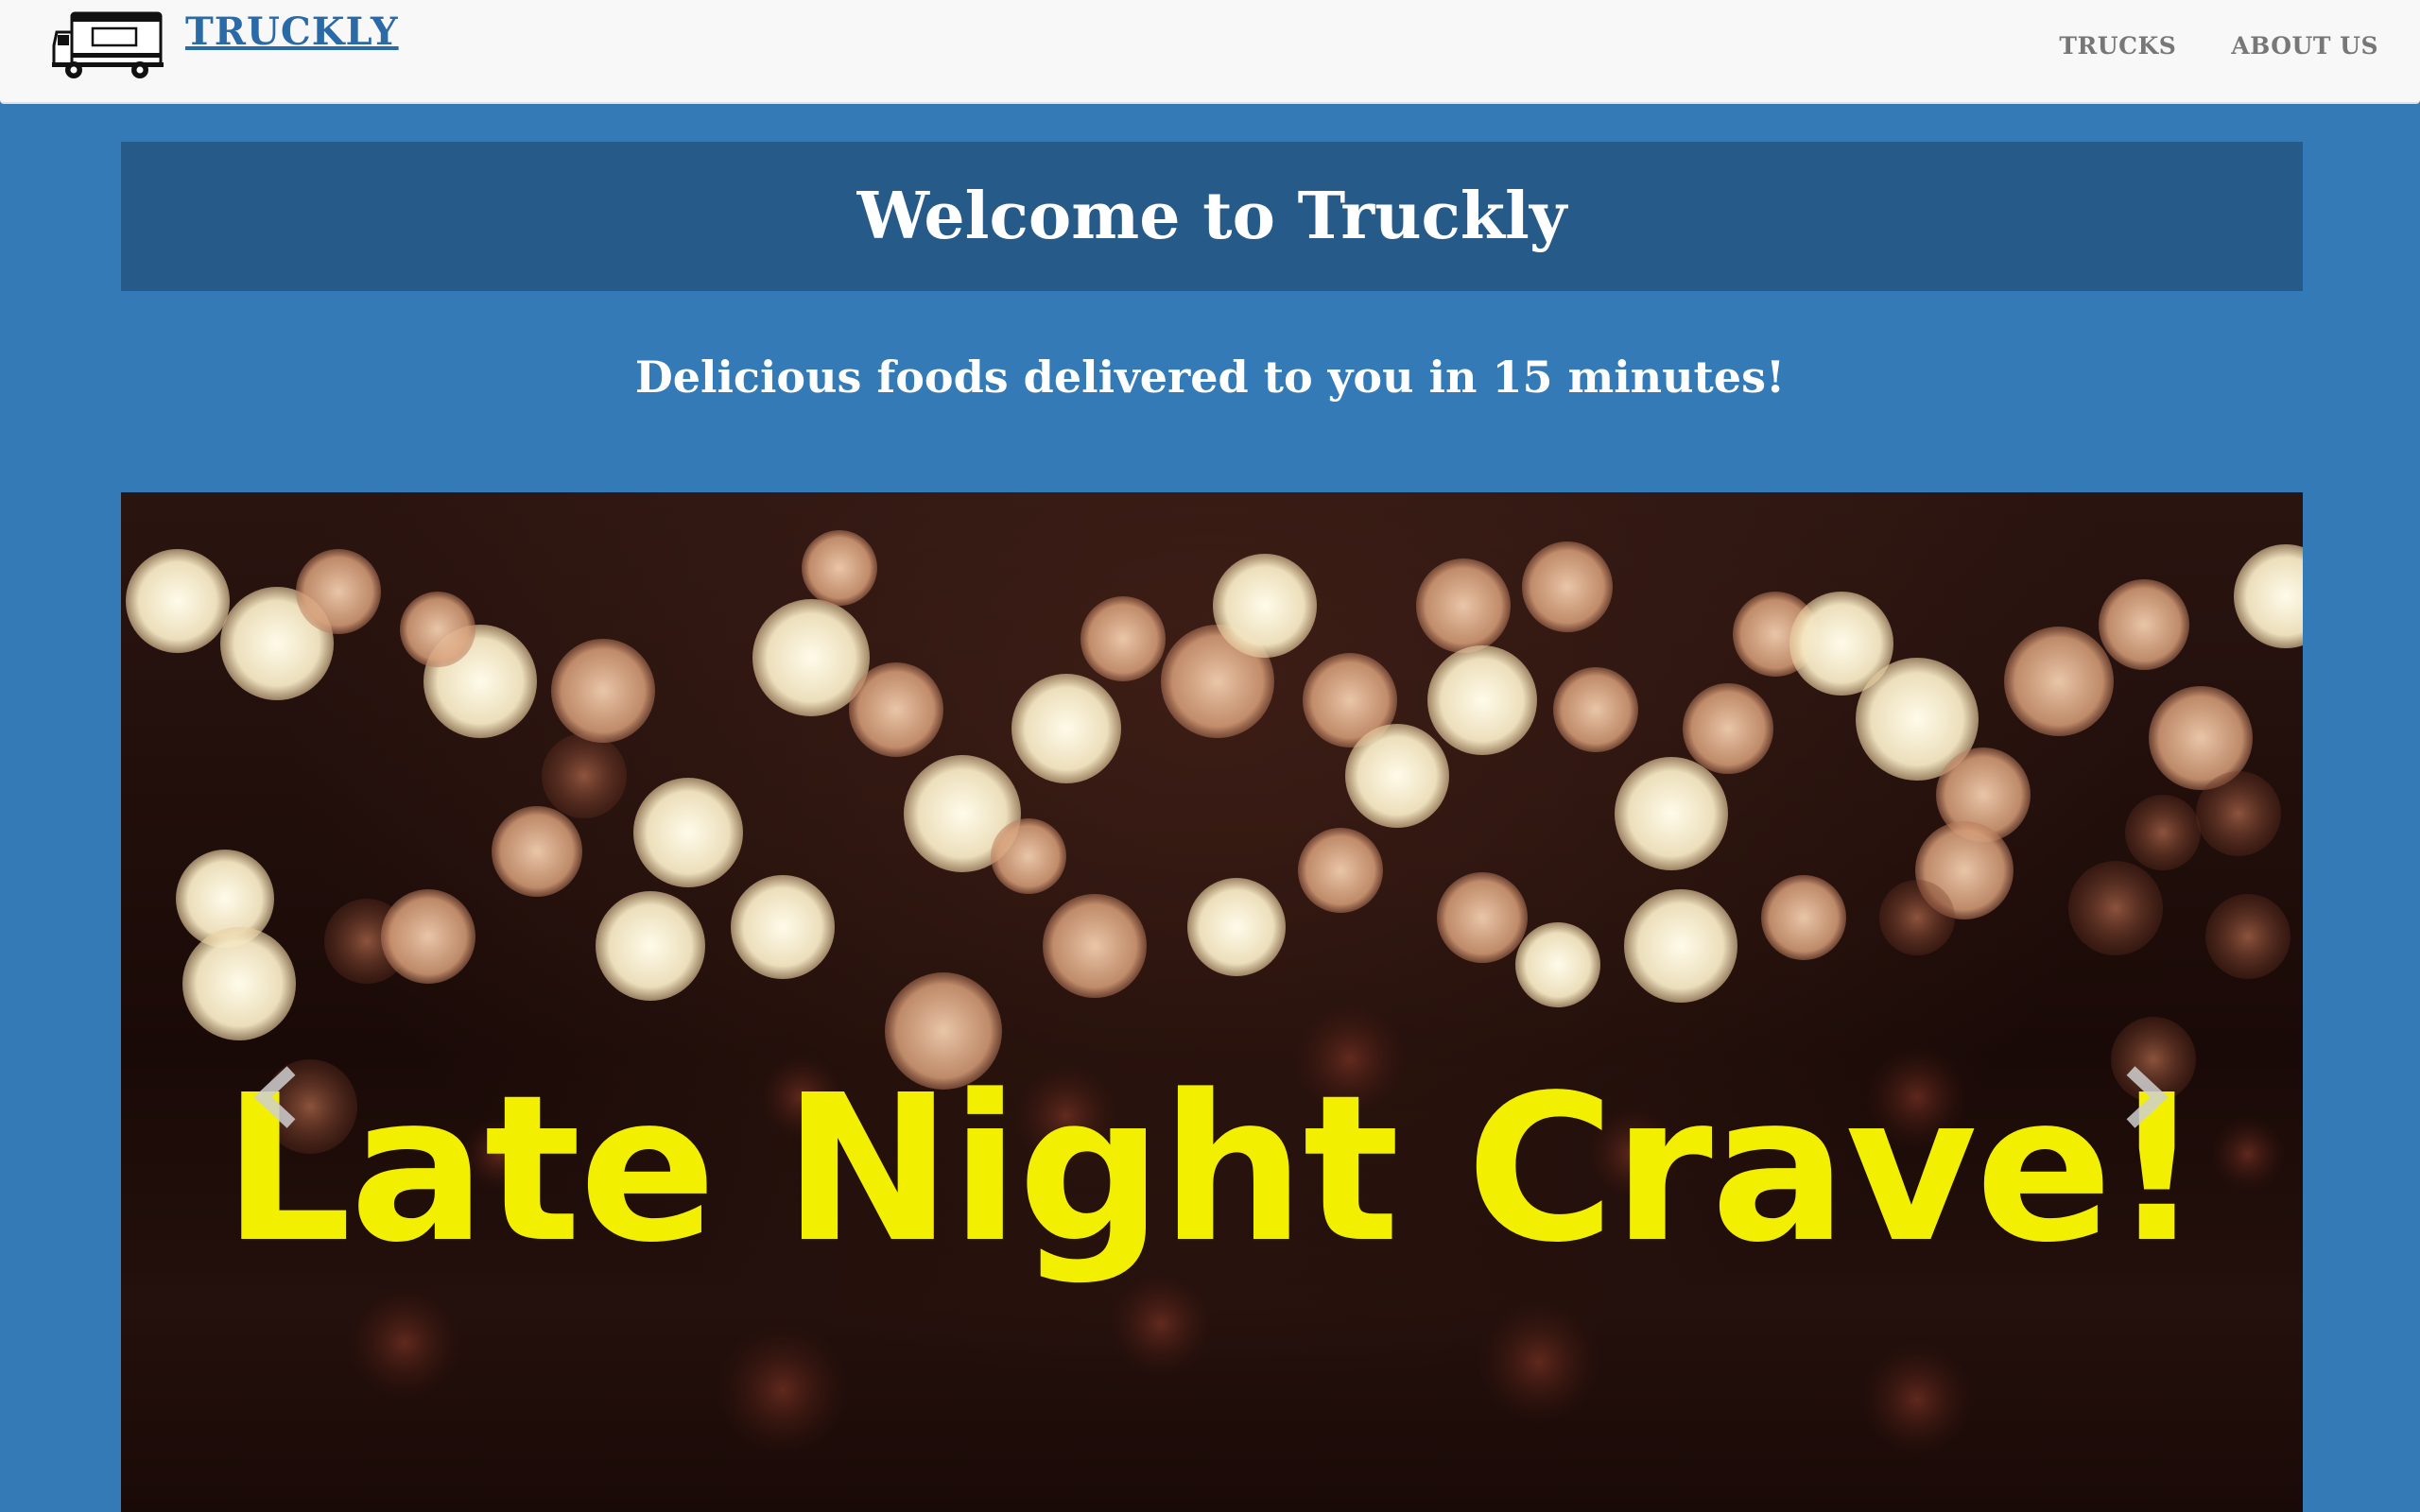  What do you see at coordinates (2218, 46) in the screenshot?
I see `nav-links: TRUCKS ABOUT US` at bounding box center [2218, 46].